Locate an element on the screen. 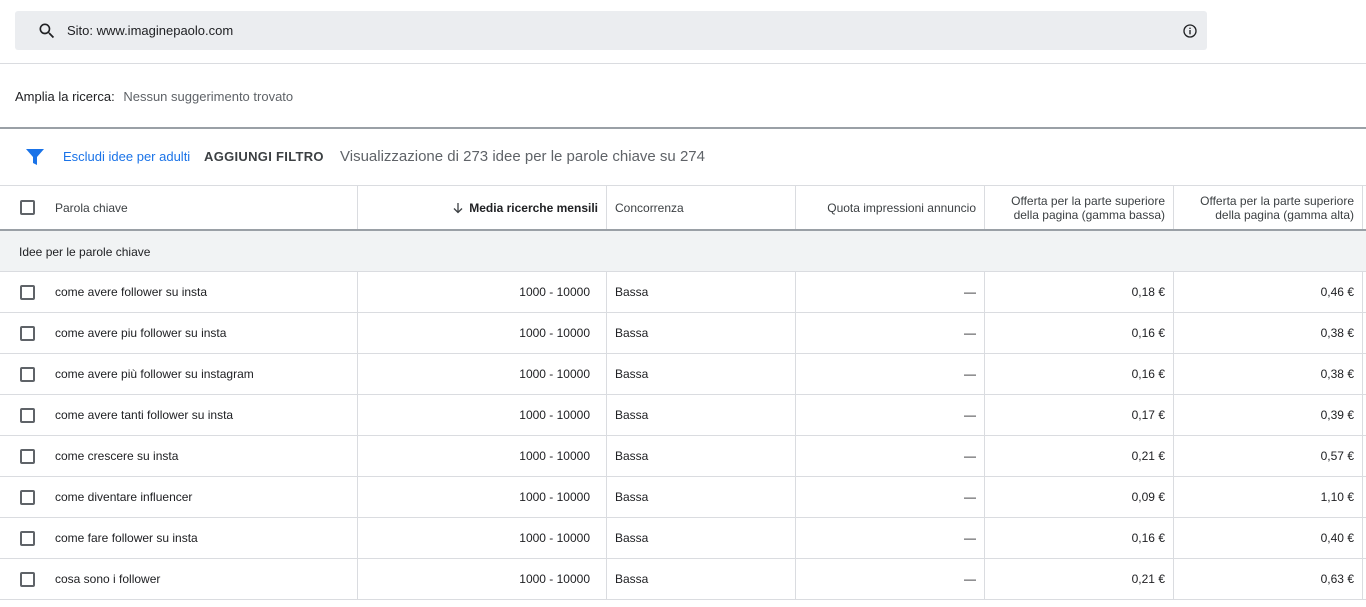 This screenshot has height=607, width=1366. cell-bid-high: 0,63 € is located at coordinates (1337, 579).